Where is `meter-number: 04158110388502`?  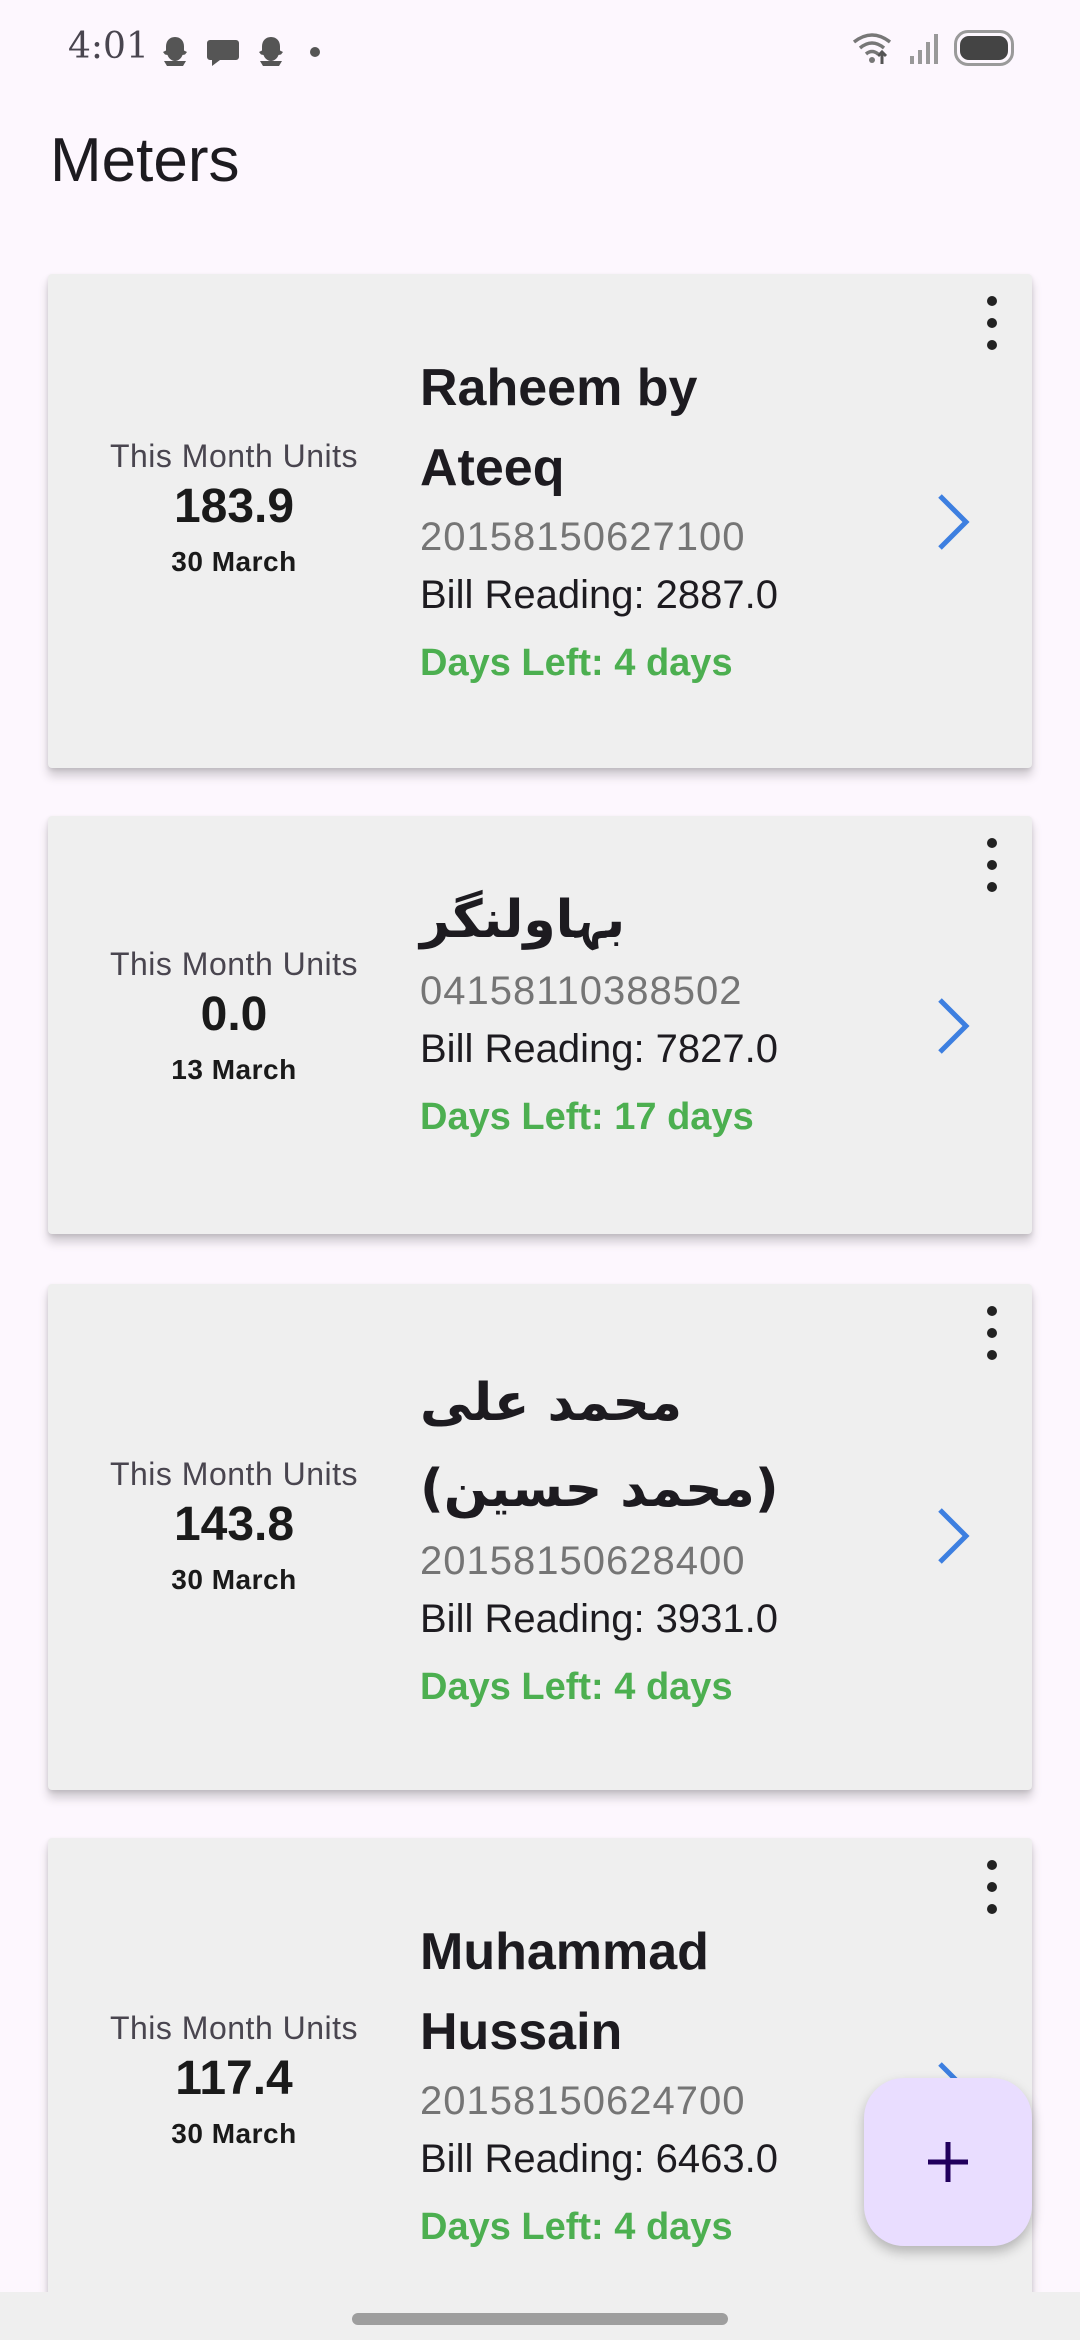
meter-number: 04158110388502 is located at coordinates (581, 991).